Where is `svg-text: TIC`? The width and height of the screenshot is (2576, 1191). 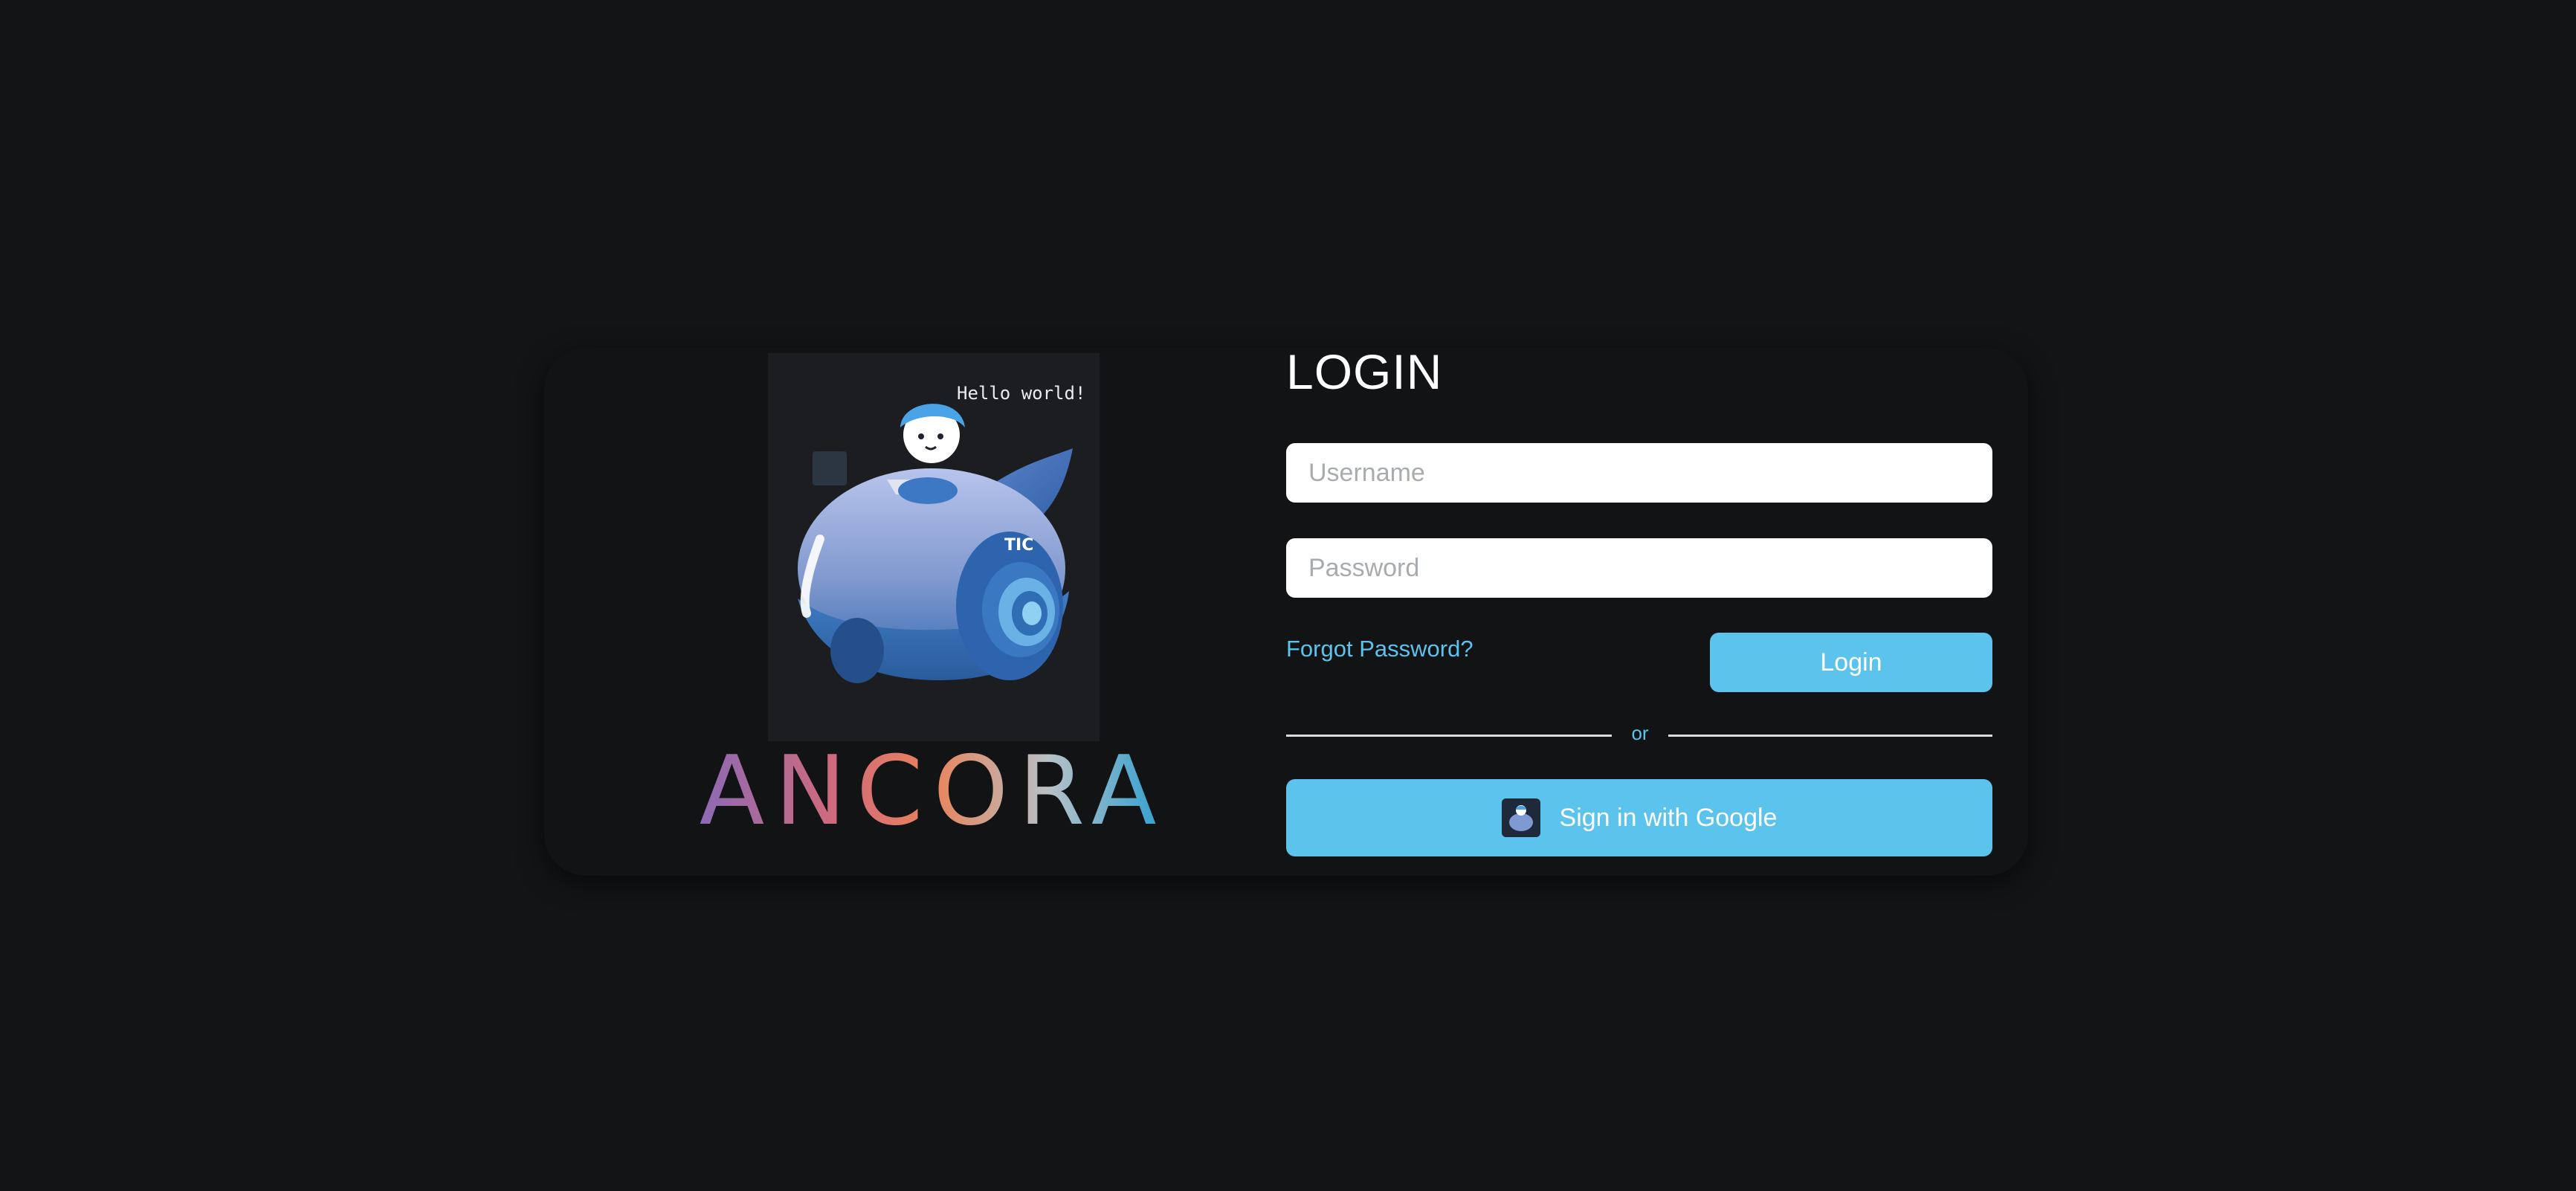
svg-text: TIC is located at coordinates (1018, 545).